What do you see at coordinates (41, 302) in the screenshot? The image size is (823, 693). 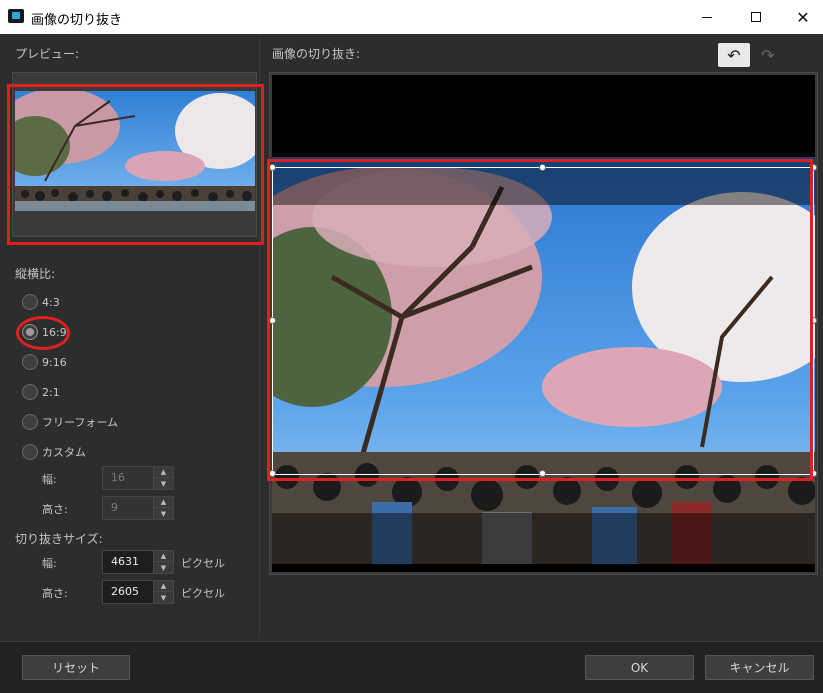 I see `aspect-option-4-3: 4:3` at bounding box center [41, 302].